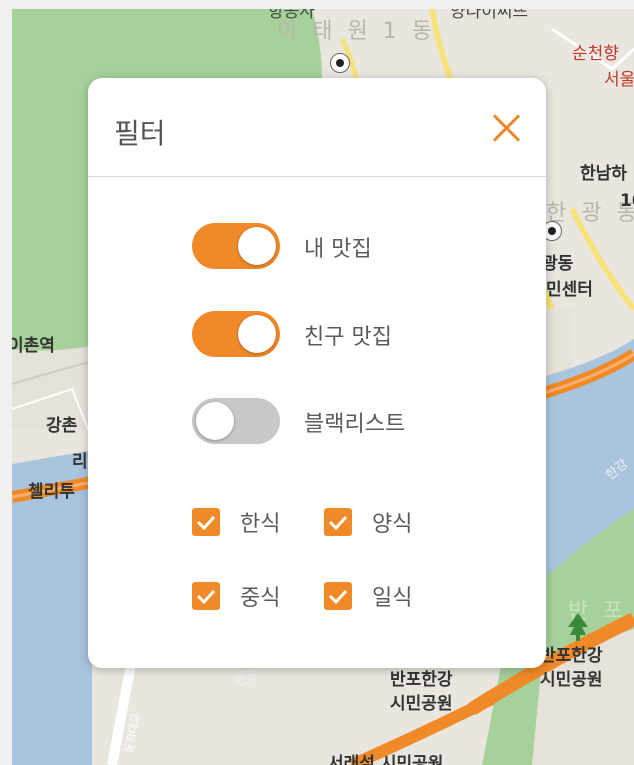 This screenshot has height=765, width=634. Describe the element at coordinates (619, 80) in the screenshot. I see `map-label-seoul: 서울` at that location.